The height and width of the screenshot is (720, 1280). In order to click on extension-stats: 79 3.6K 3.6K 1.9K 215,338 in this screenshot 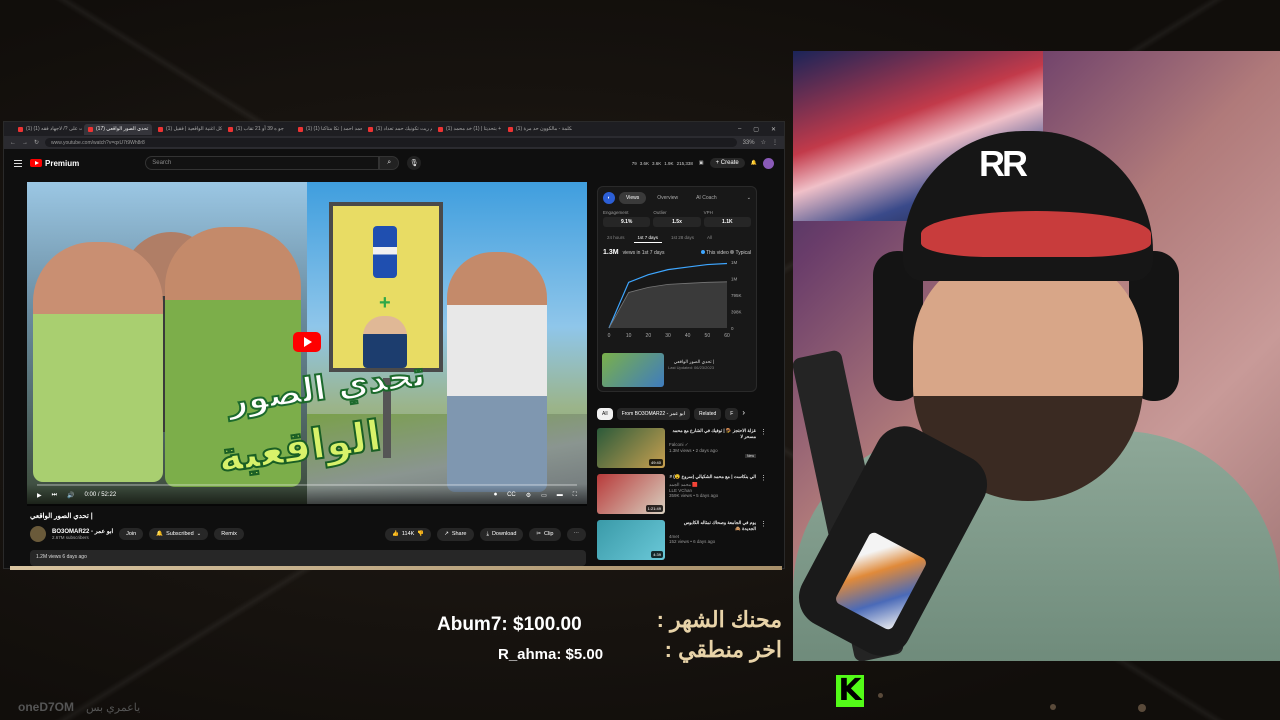, I will do `click(662, 163)`.